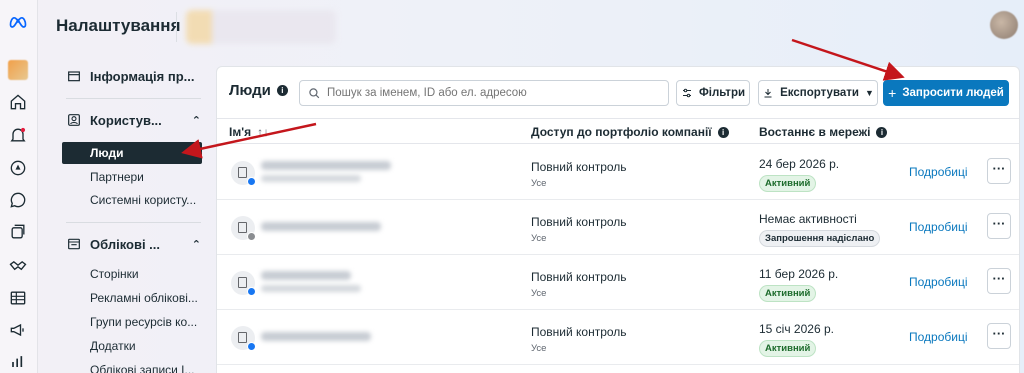 The image size is (1024, 373). What do you see at coordinates (18, 168) in the screenshot?
I see `compass-icon` at bounding box center [18, 168].